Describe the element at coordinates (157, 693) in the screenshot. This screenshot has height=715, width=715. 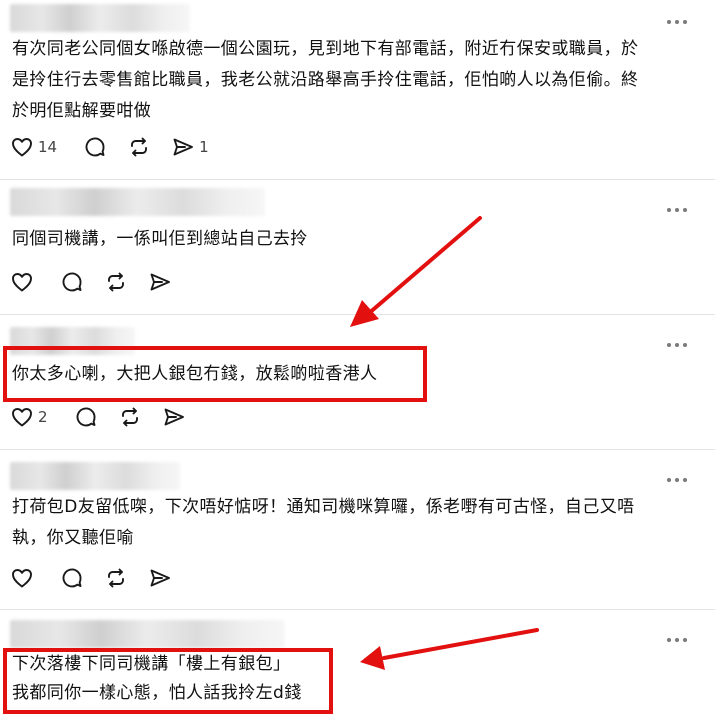
I see `text-line: 我都同你一樣心態，怕人話我拎左d錢` at that location.